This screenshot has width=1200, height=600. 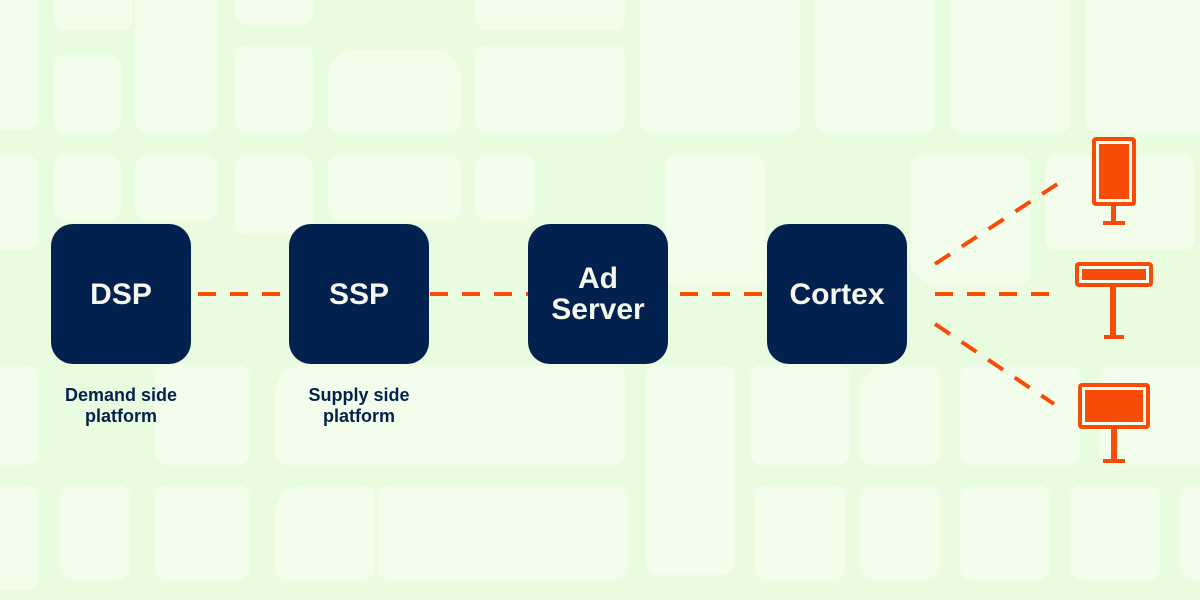 I want to click on node-dsp: DSP, so click(x=121, y=294).